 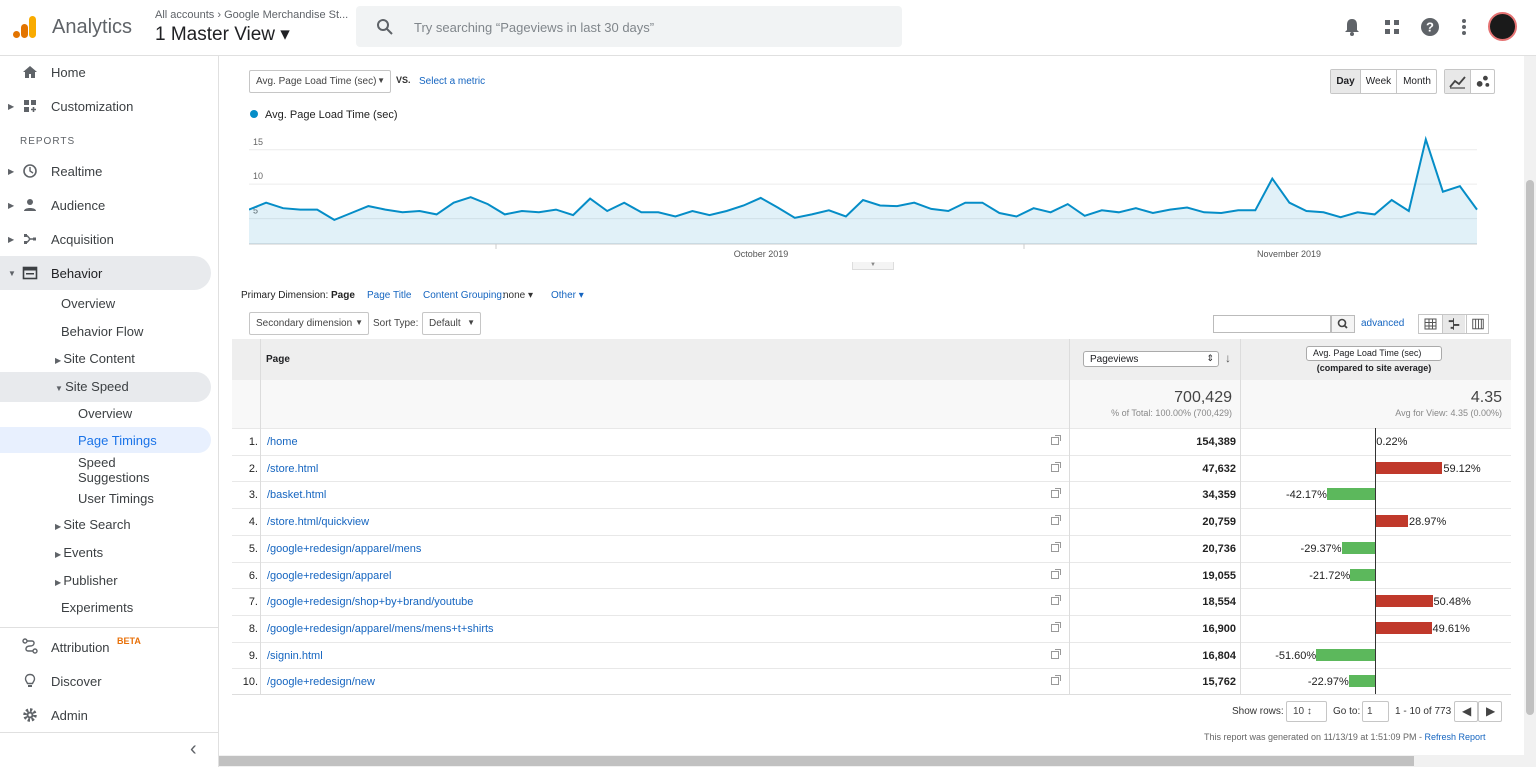 I want to click on page-link: /google+redesign/shop+by+brand/youtube, so click(x=370, y=602).